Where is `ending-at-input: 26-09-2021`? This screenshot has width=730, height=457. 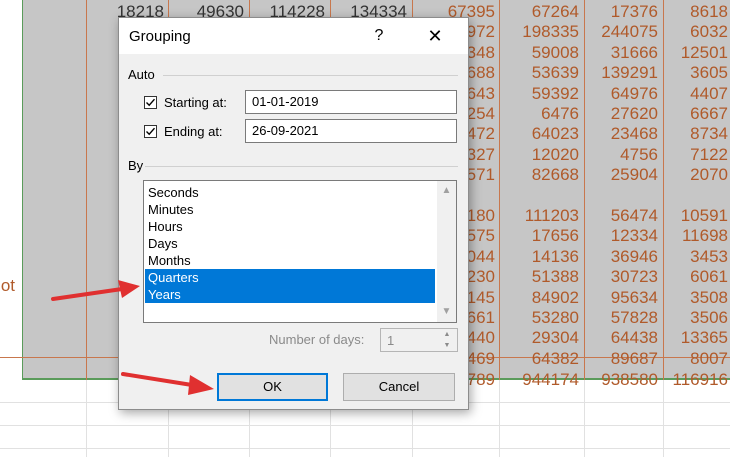 ending-at-input: 26-09-2021 is located at coordinates (351, 131).